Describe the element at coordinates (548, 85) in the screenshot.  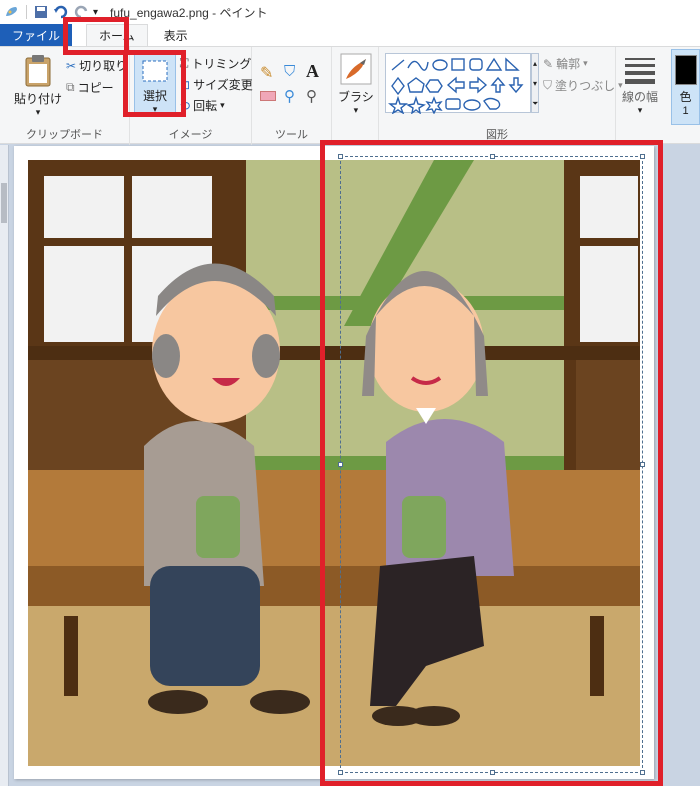
I see `fill-icon: ⛉` at that location.